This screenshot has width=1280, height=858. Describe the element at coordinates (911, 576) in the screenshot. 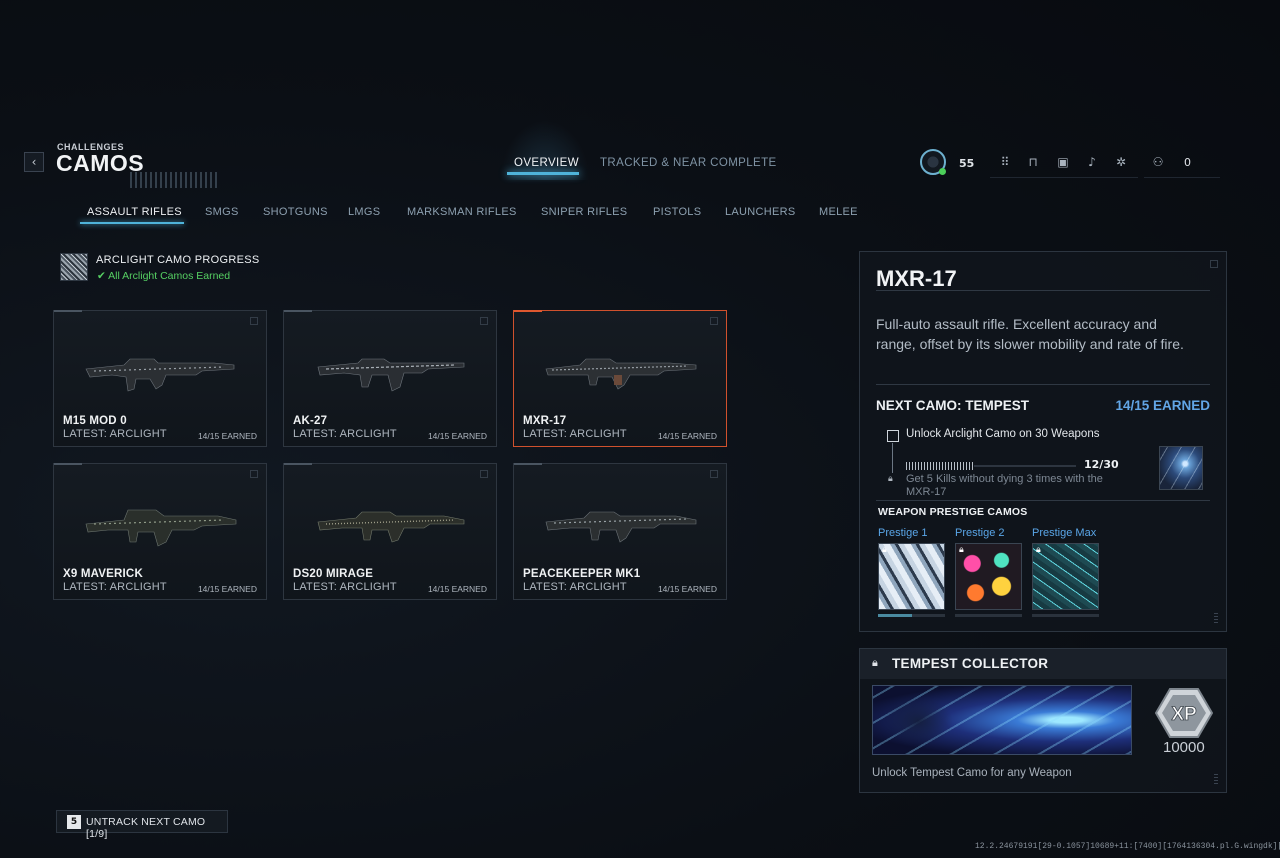

I see `prestige-1-camo: 🔒︎` at that location.